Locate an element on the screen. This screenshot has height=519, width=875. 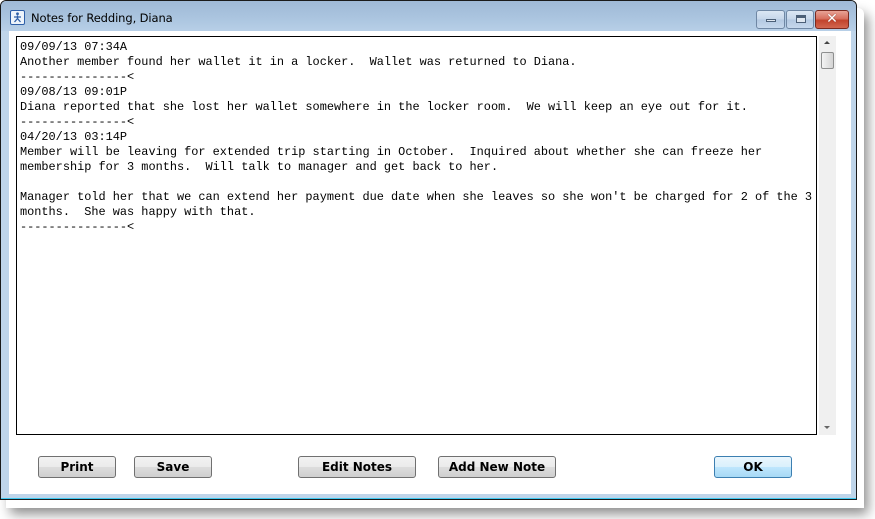
maximize-button is located at coordinates (800, 19).